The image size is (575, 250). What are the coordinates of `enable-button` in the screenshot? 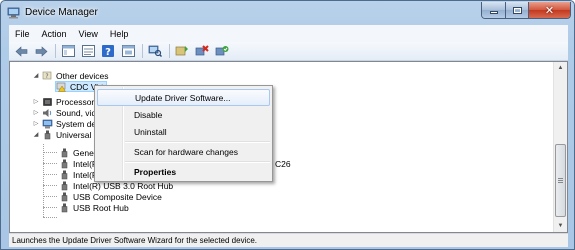 It's located at (222, 51).